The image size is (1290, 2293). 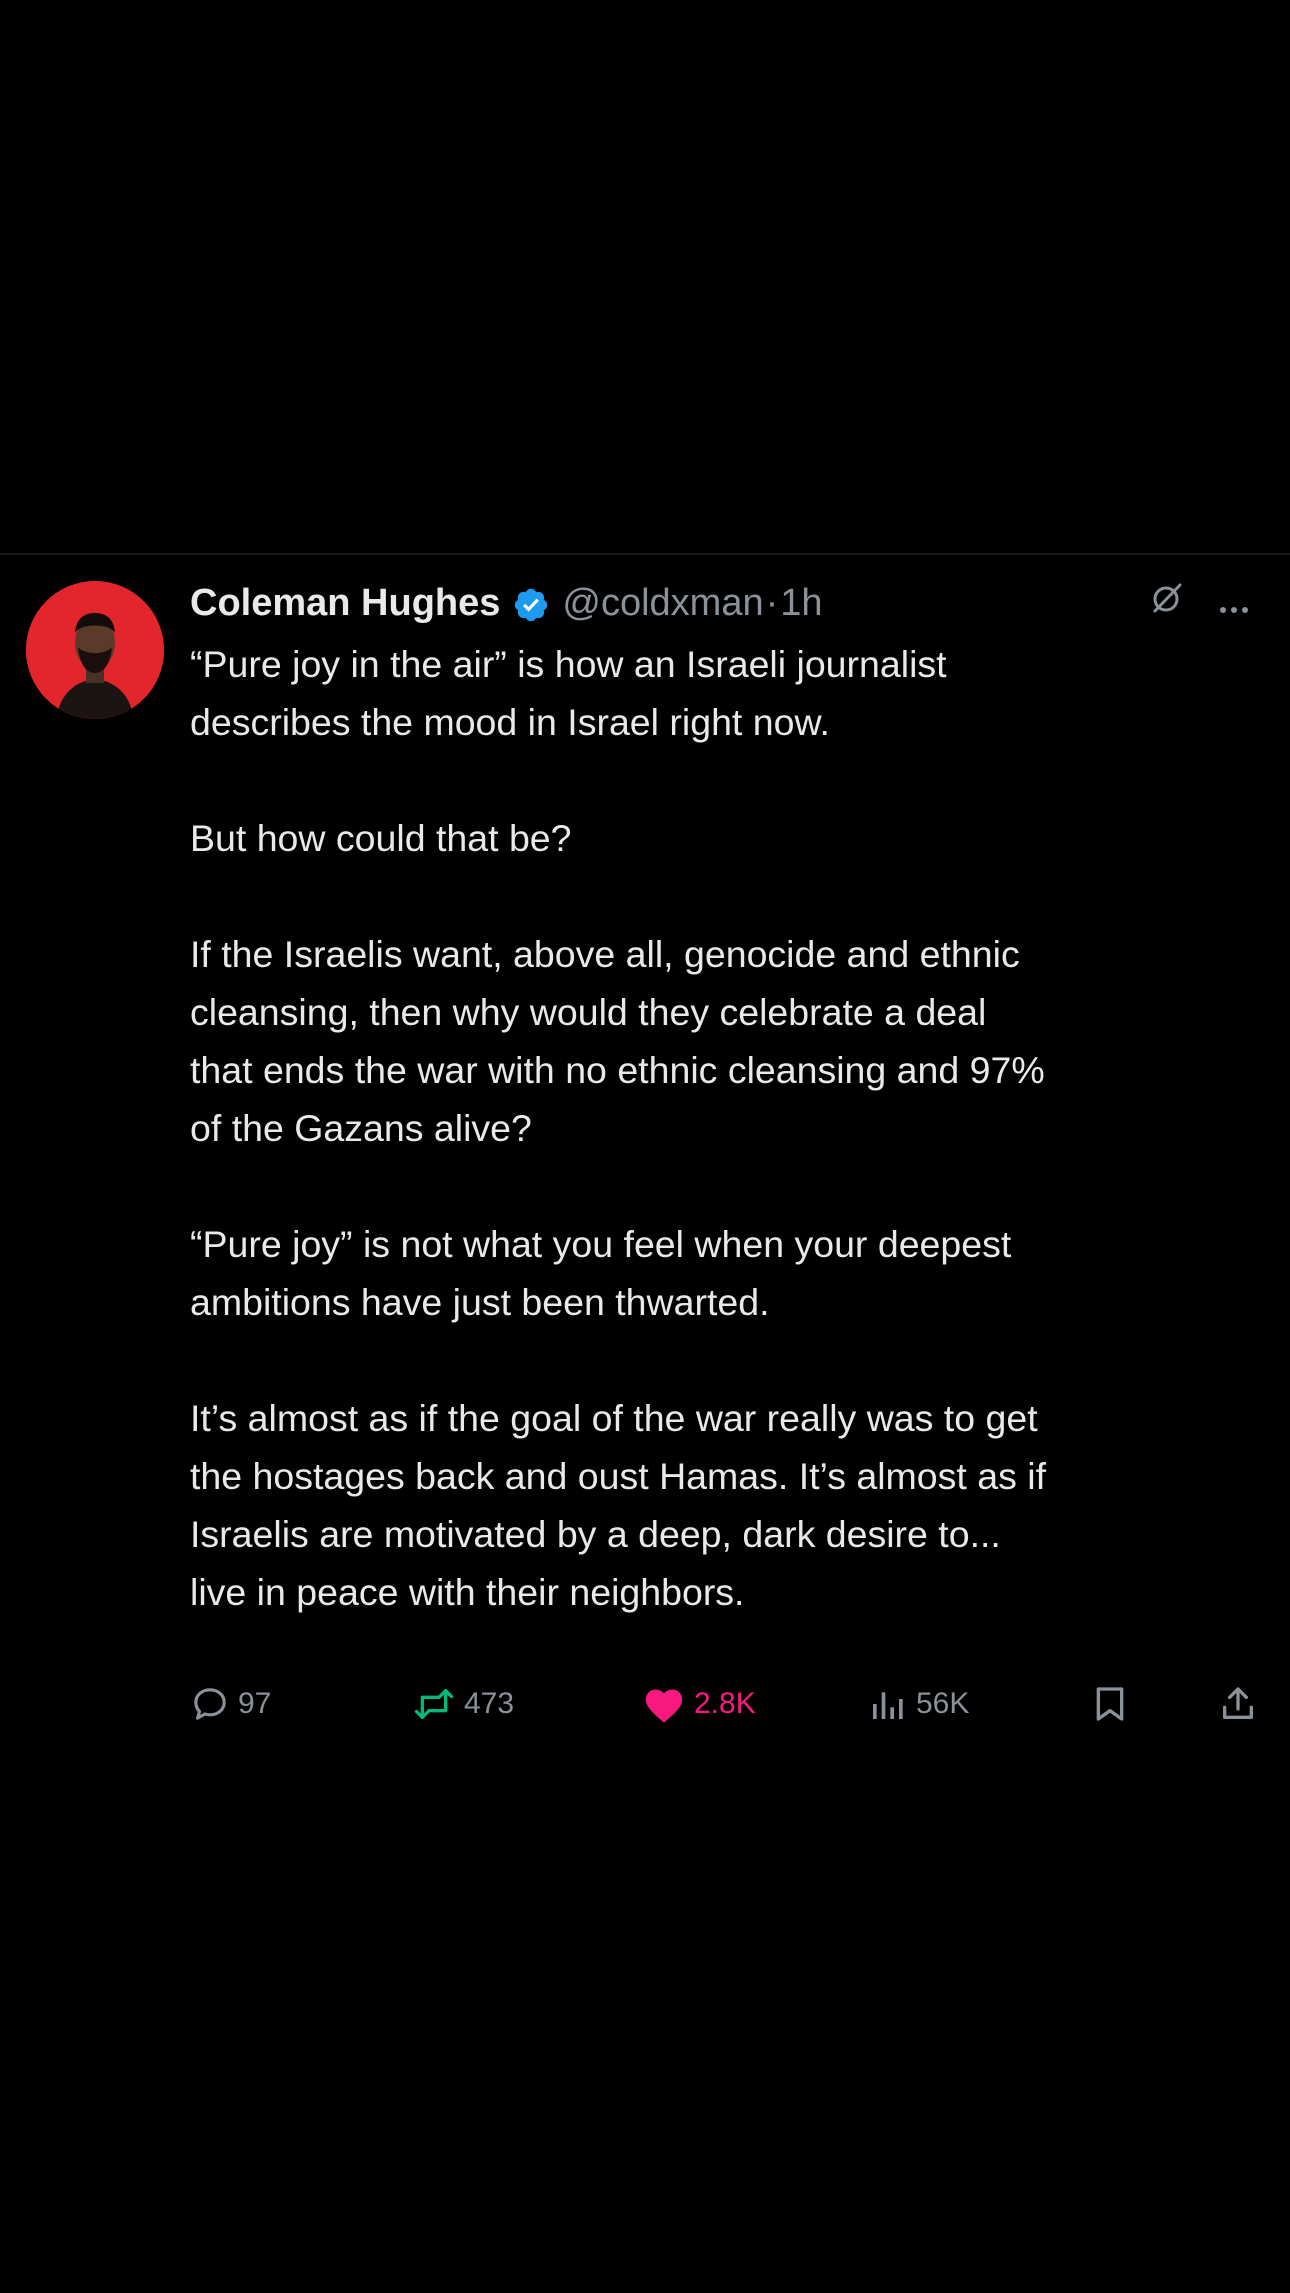 I want to click on tweet-actions: 97 473 2.8K 56K, so click(x=730, y=1704).